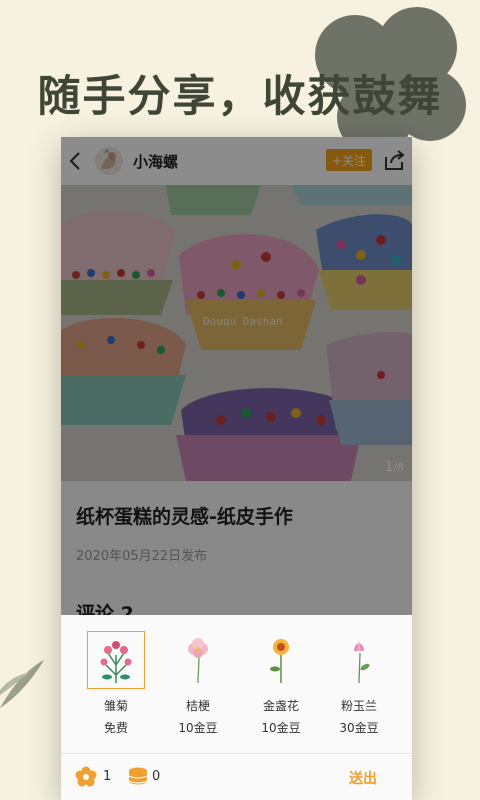  I want to click on coin-count: 0, so click(156, 776).